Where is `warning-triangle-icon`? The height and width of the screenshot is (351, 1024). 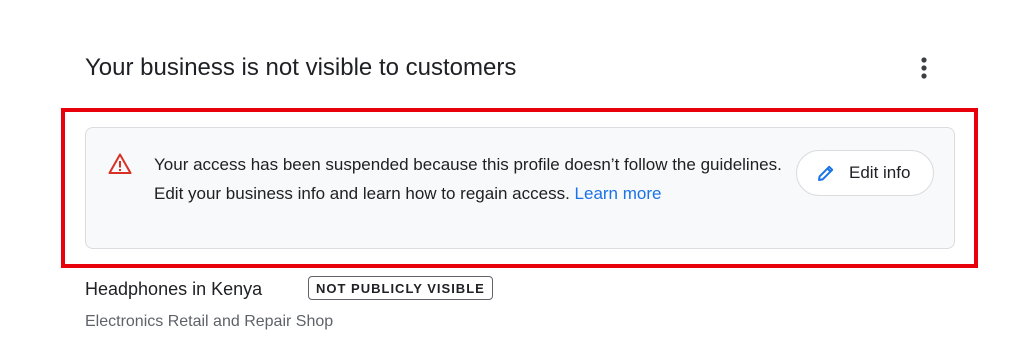 warning-triangle-icon is located at coordinates (120, 163).